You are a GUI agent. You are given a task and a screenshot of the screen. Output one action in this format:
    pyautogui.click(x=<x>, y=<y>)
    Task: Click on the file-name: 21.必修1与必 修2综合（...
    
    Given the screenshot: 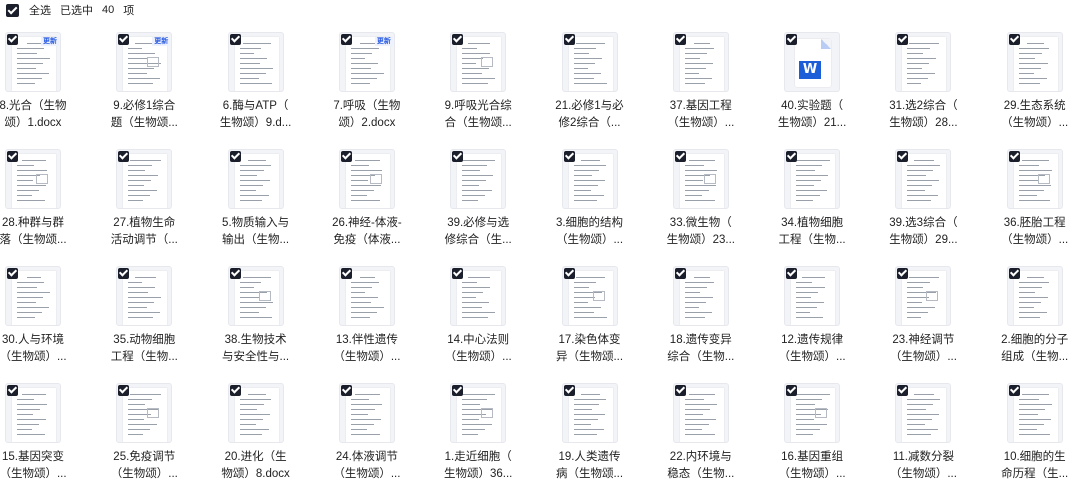 What is the action you would take?
    pyautogui.click(x=590, y=115)
    